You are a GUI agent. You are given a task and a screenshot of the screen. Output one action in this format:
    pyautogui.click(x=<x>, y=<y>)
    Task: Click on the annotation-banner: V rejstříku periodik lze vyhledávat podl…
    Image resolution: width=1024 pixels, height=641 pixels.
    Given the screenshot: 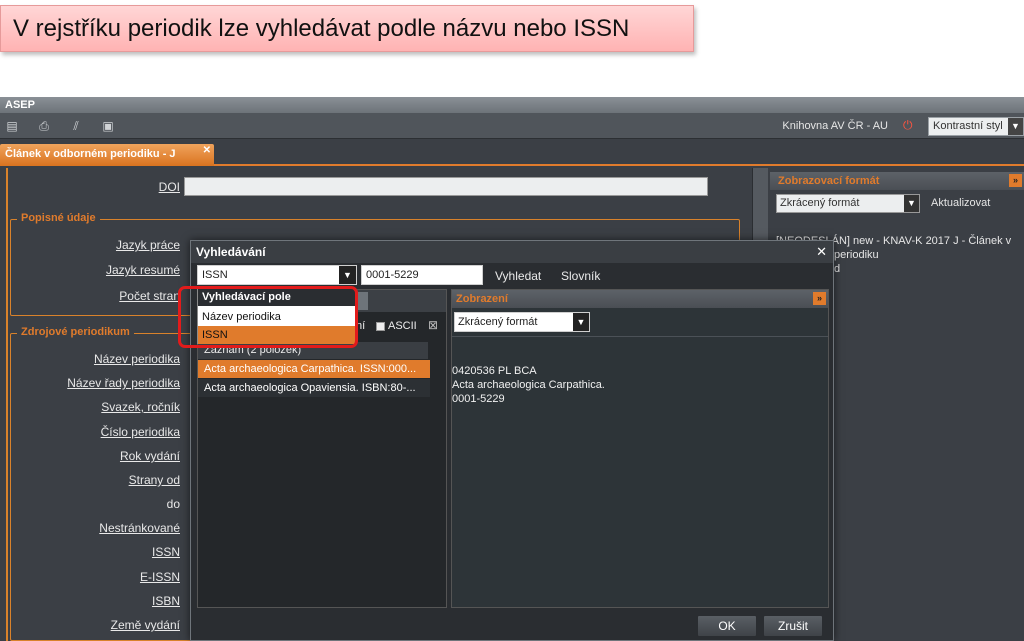 What is the action you would take?
    pyautogui.click(x=347, y=28)
    